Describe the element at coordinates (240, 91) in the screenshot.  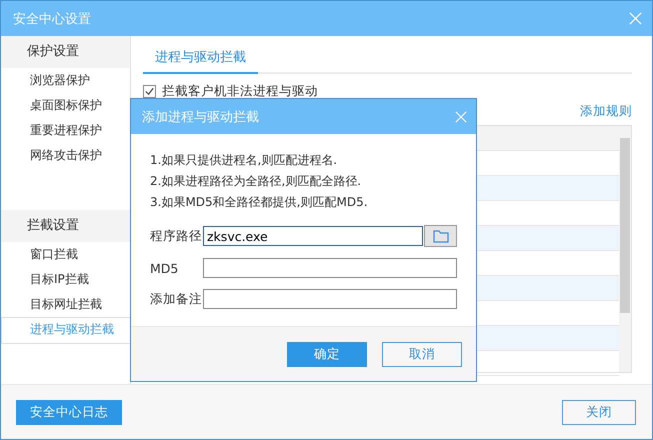
I see `checkbox-label: 拦截客户机非法进程与驱动` at that location.